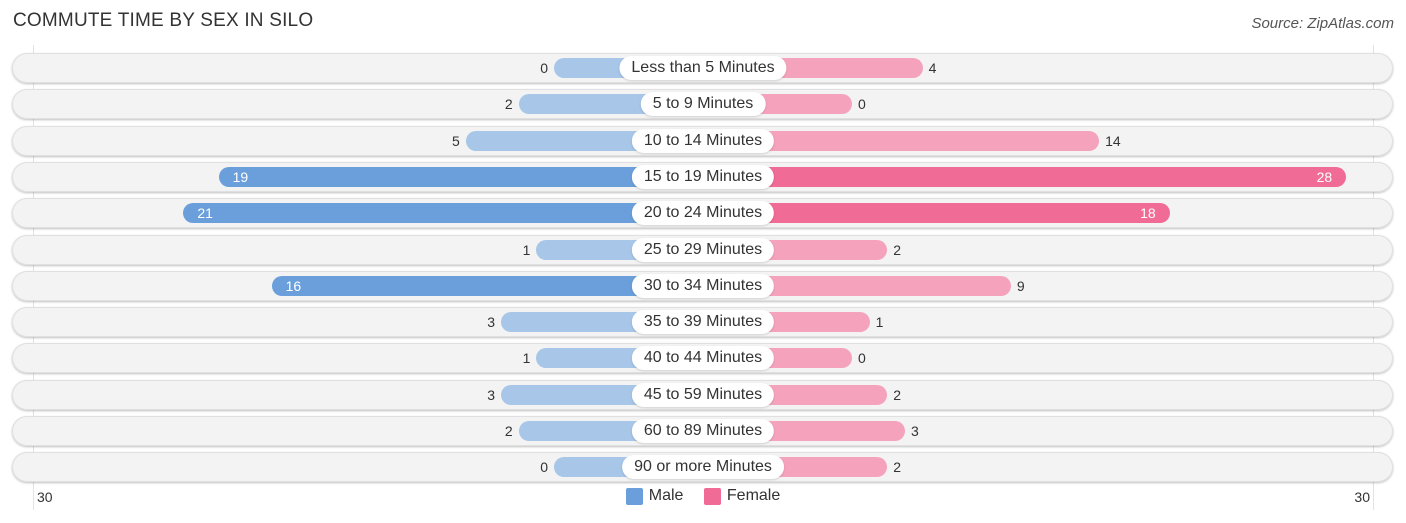 This screenshot has width=1406, height=523. I want to click on value-label-female: 4, so click(932, 68).